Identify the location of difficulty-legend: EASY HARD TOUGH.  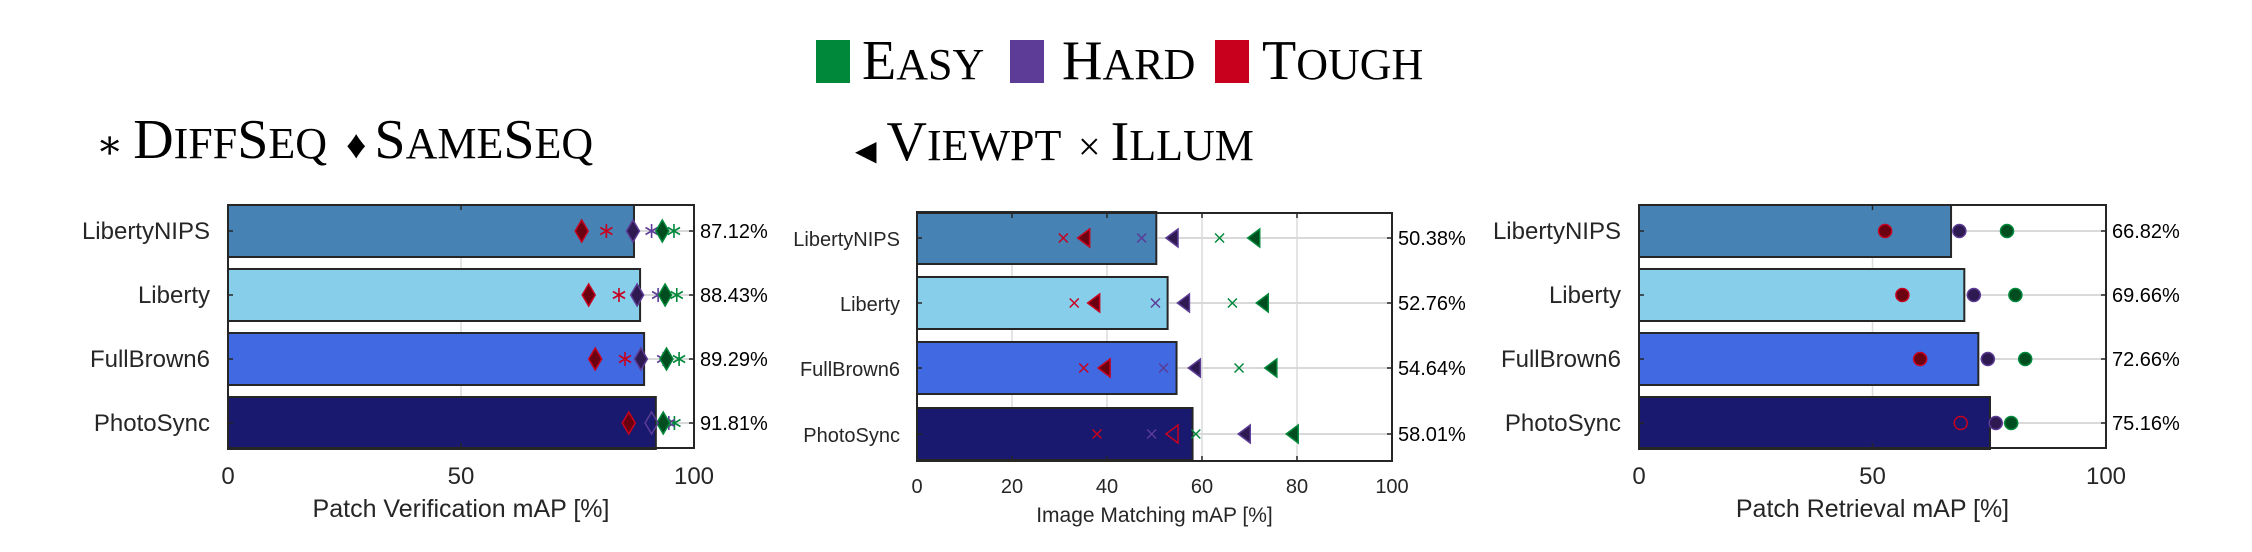
(1119, 61).